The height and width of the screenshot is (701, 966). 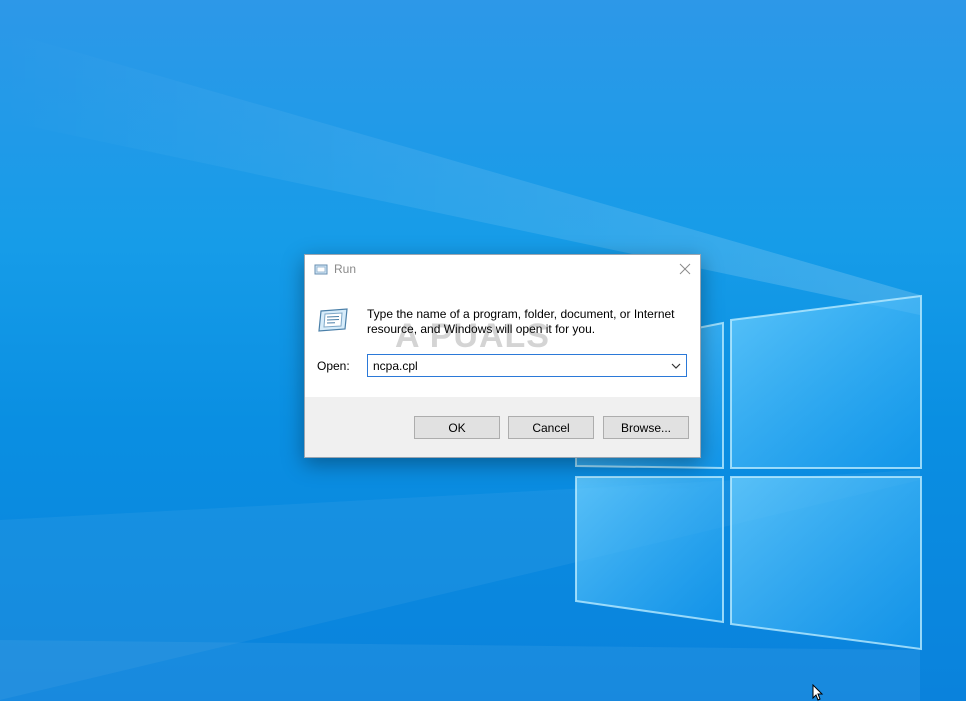 I want to click on open-input, so click(x=516, y=365).